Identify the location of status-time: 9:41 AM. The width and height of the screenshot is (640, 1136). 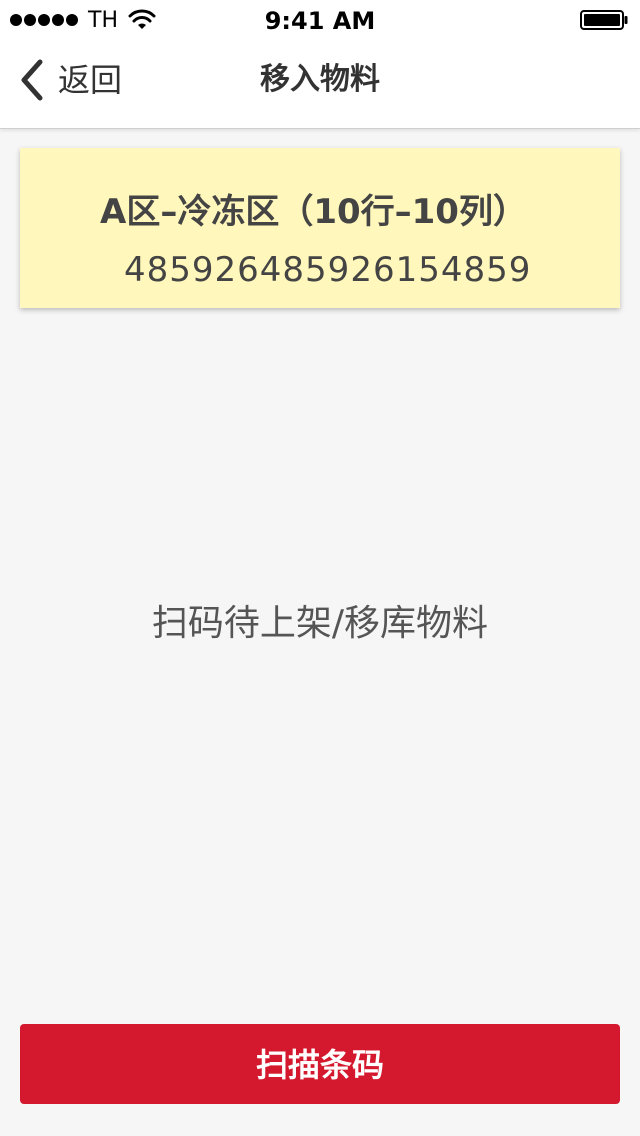
(320, 21).